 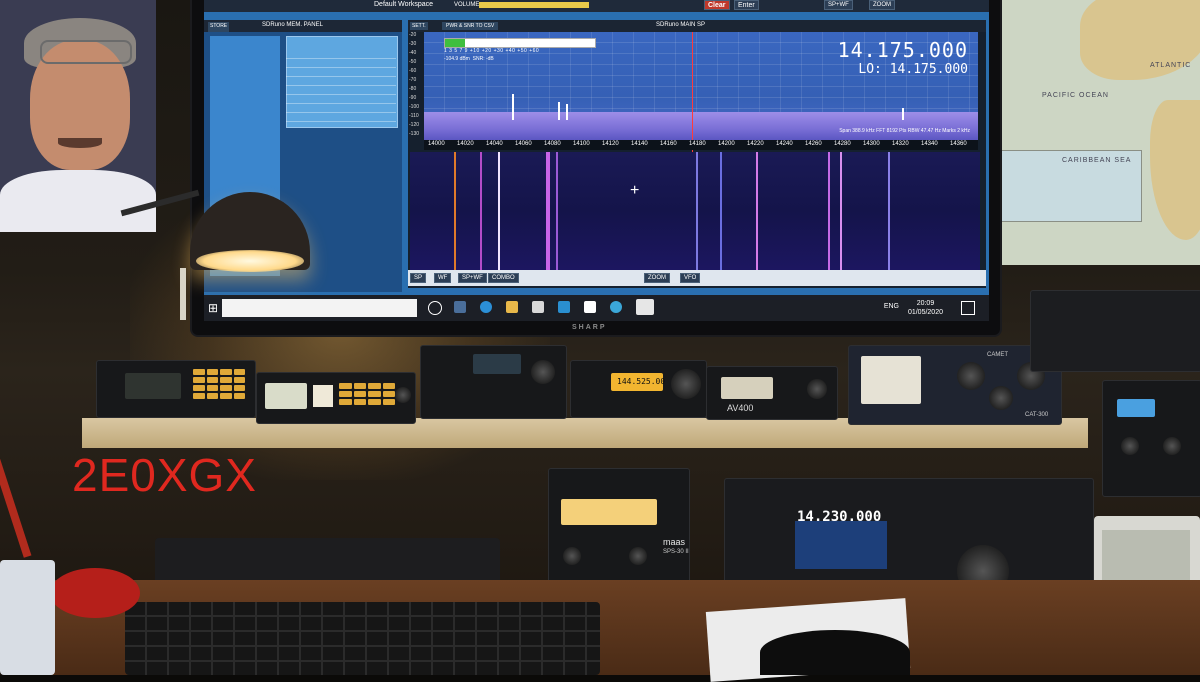 I want to click on x-tick: 14100, so click(x=581, y=144).